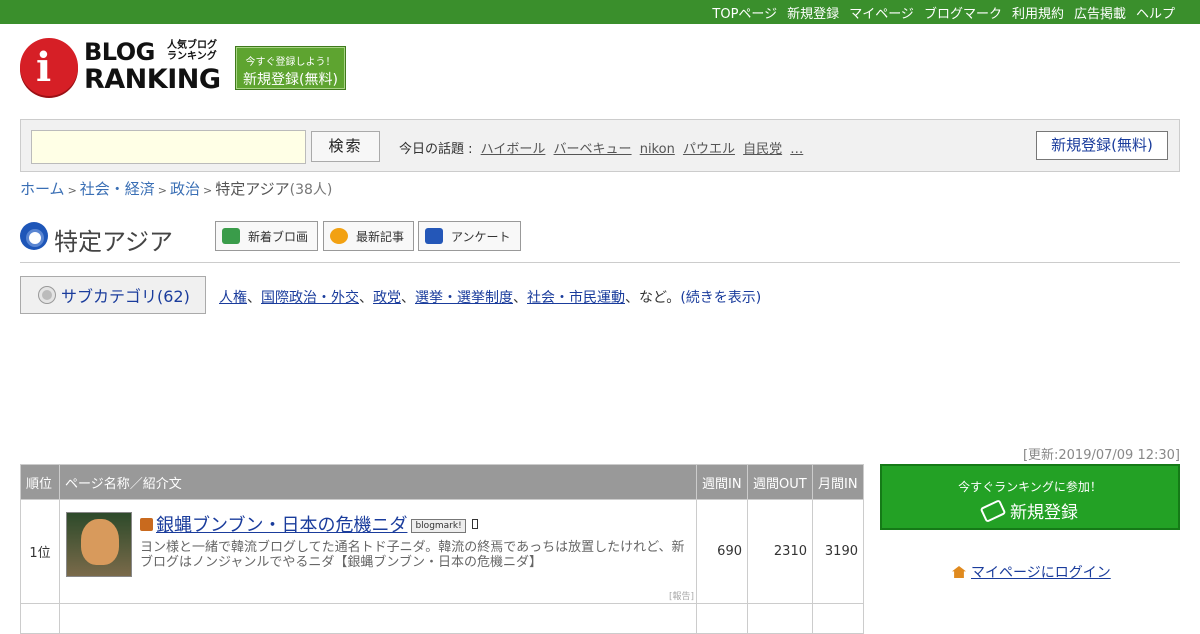 Image resolution: width=1200 pixels, height=634 pixels. Describe the element at coordinates (993, 510) in the screenshot. I see `pen-icon` at that location.